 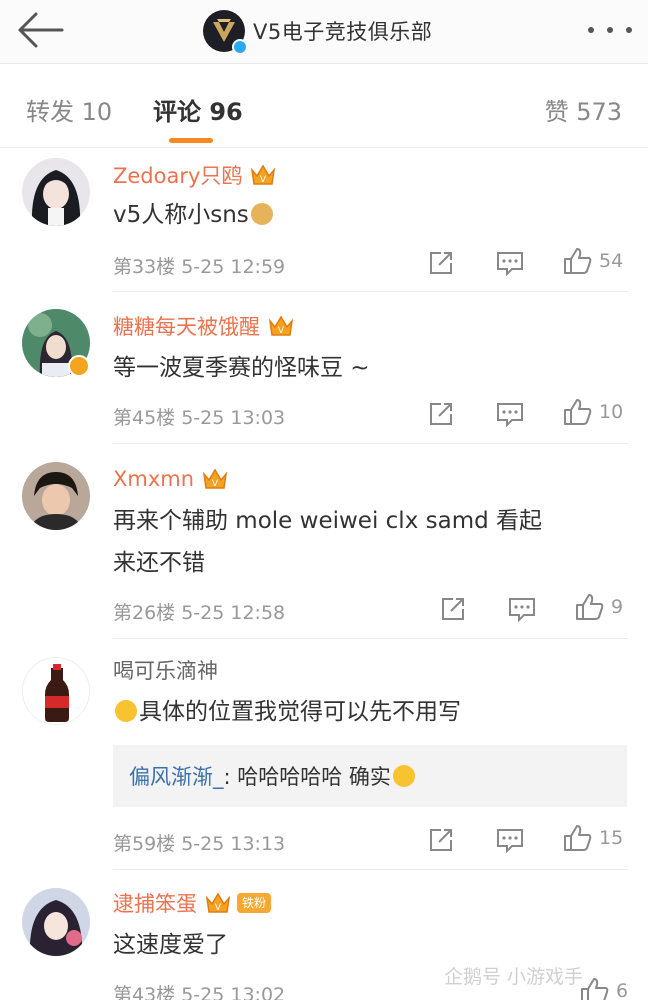 I want to click on username: Xmxmn, so click(x=153, y=479).